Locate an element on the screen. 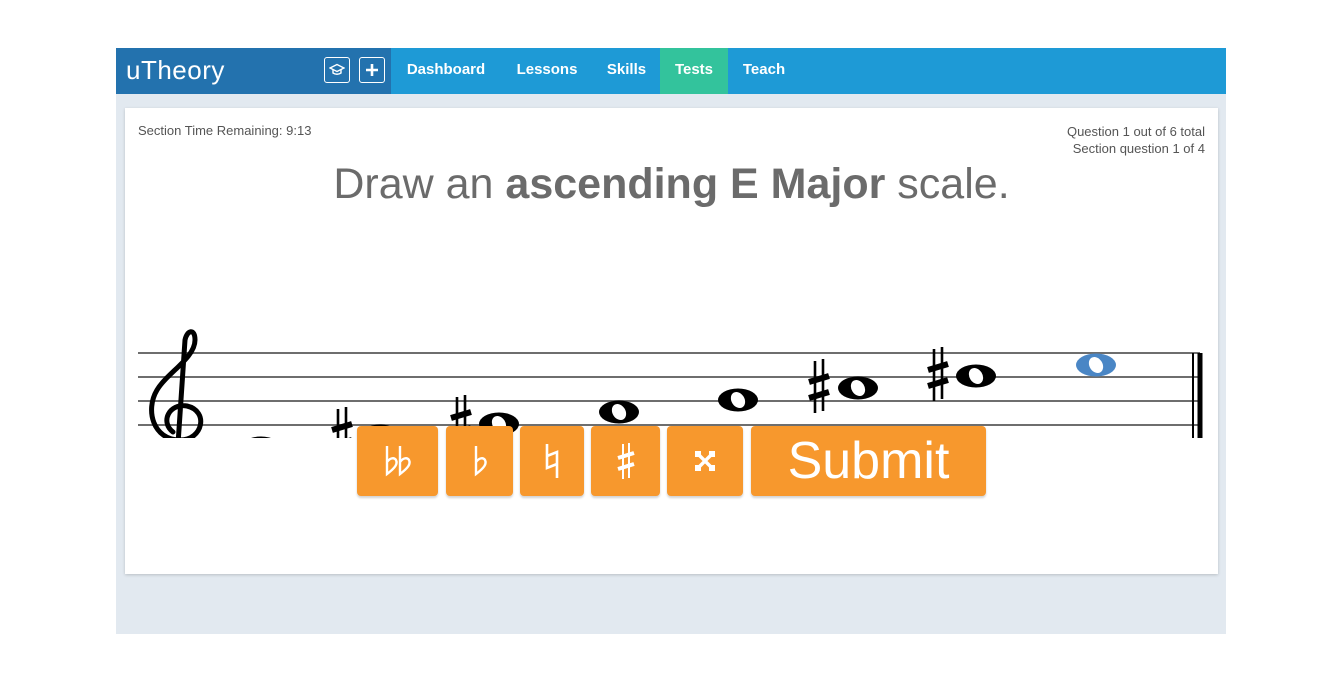 This screenshot has width=1341, height=698. double-flat-button is located at coordinates (397, 461).